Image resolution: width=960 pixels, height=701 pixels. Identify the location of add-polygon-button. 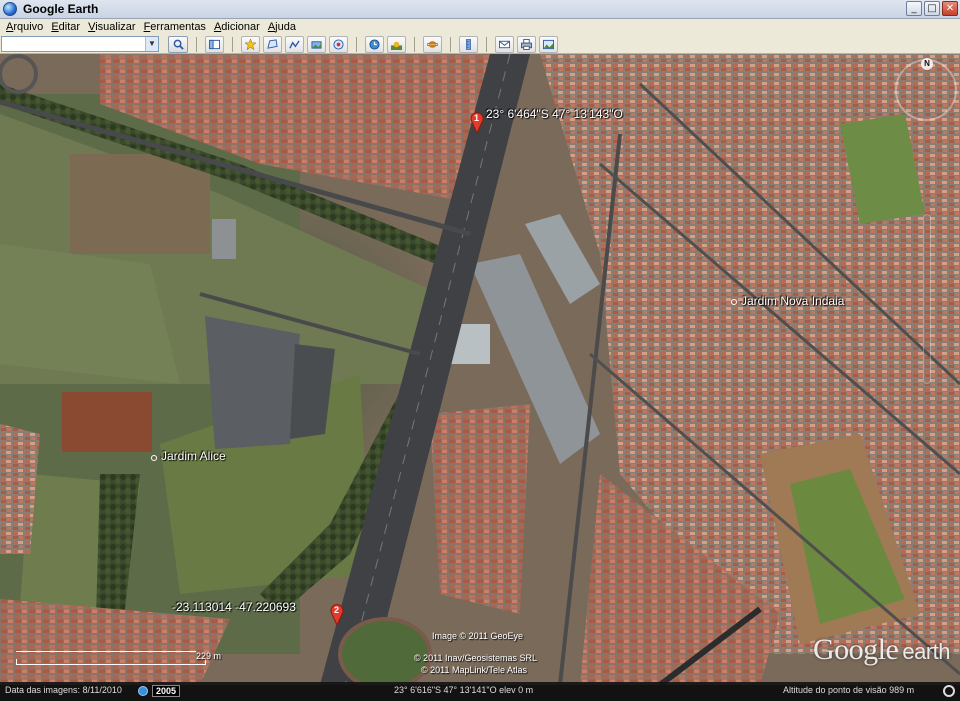
(272, 44).